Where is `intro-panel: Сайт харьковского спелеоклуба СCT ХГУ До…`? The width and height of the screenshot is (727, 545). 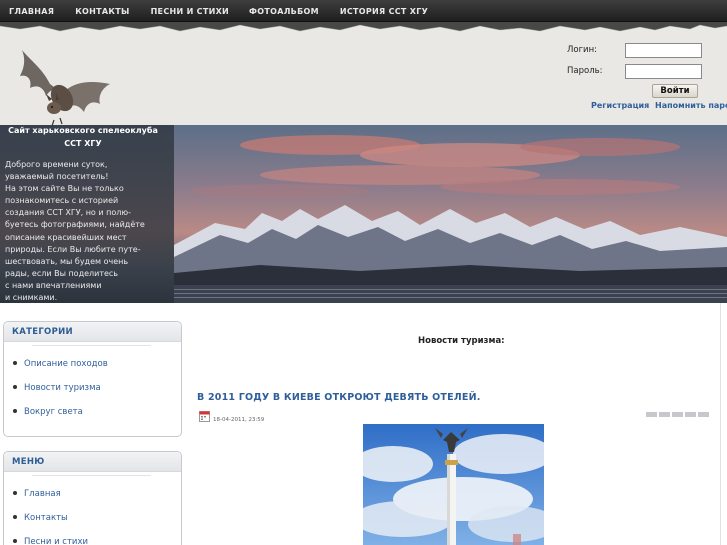 intro-panel: Сайт харьковского спелеоклуба СCT ХГУ До… is located at coordinates (87, 214).